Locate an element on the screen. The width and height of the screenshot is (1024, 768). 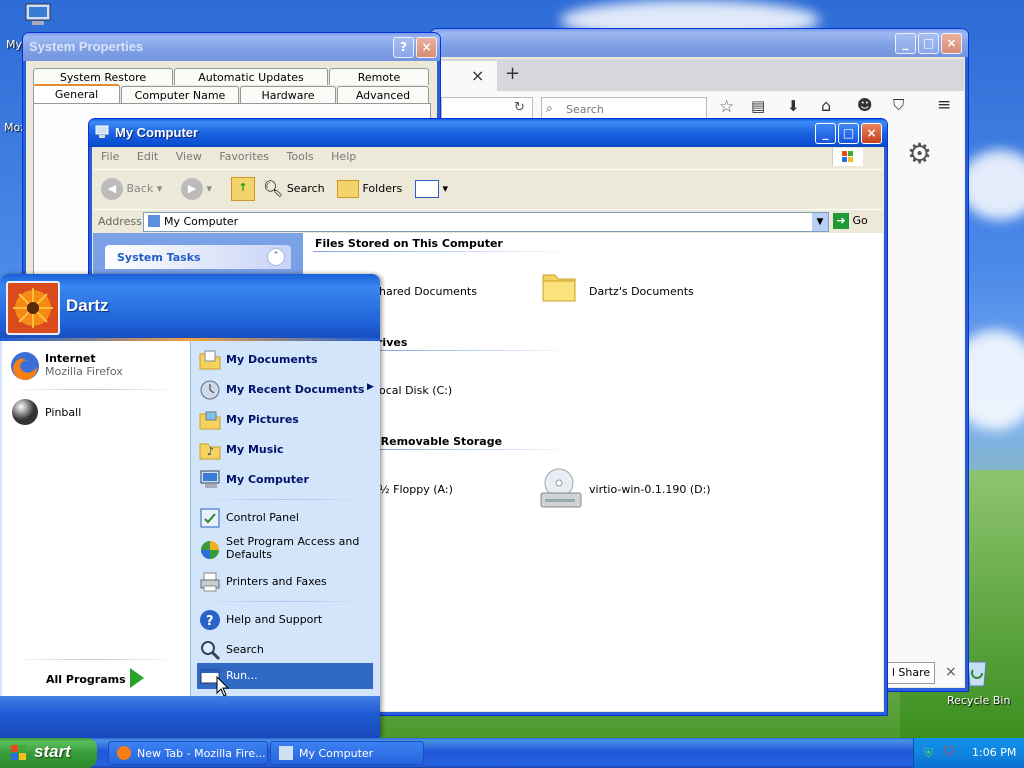
my-computer-desktop-icon is located at coordinates (38, 15).